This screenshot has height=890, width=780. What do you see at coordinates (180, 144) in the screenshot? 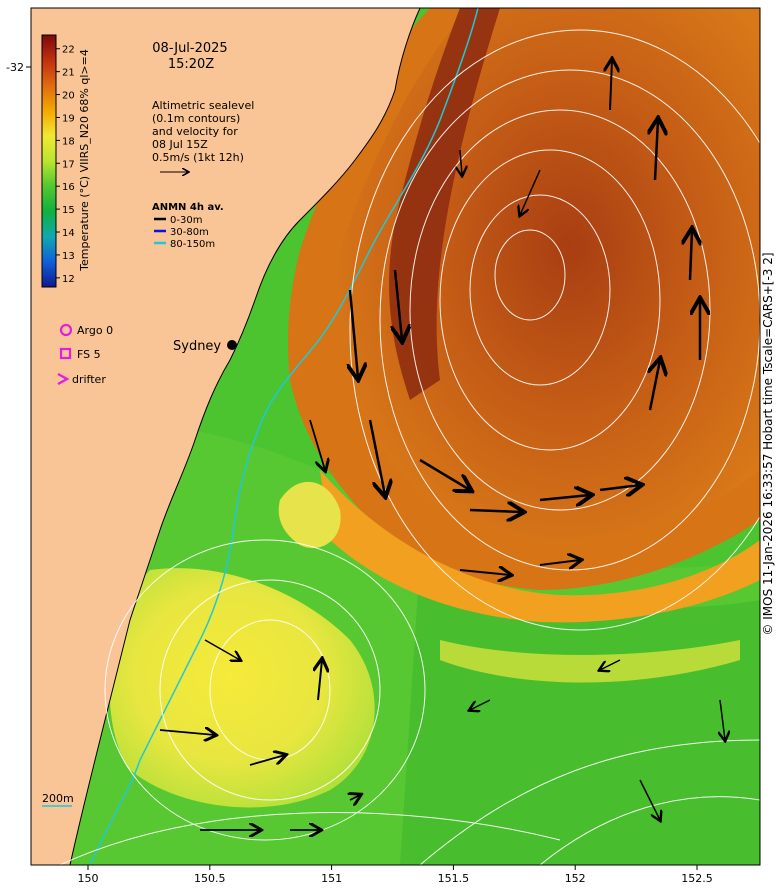
I see `altimetry-line-4: 08 Jul 15Z` at bounding box center [180, 144].